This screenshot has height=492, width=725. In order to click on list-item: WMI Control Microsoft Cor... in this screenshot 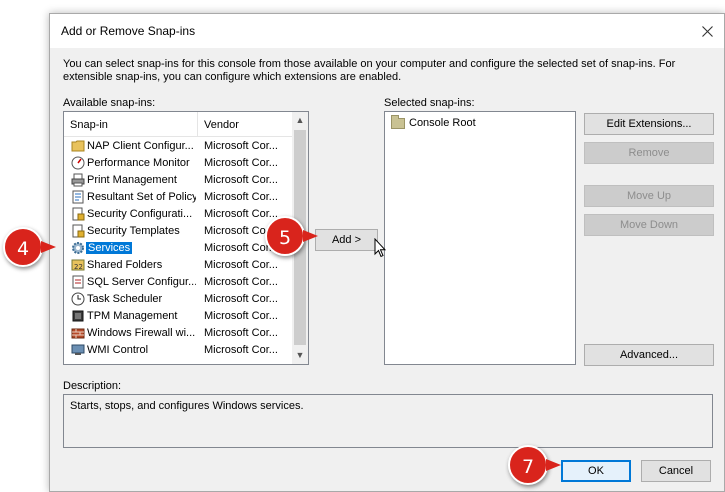, I will do `click(179, 350)`.